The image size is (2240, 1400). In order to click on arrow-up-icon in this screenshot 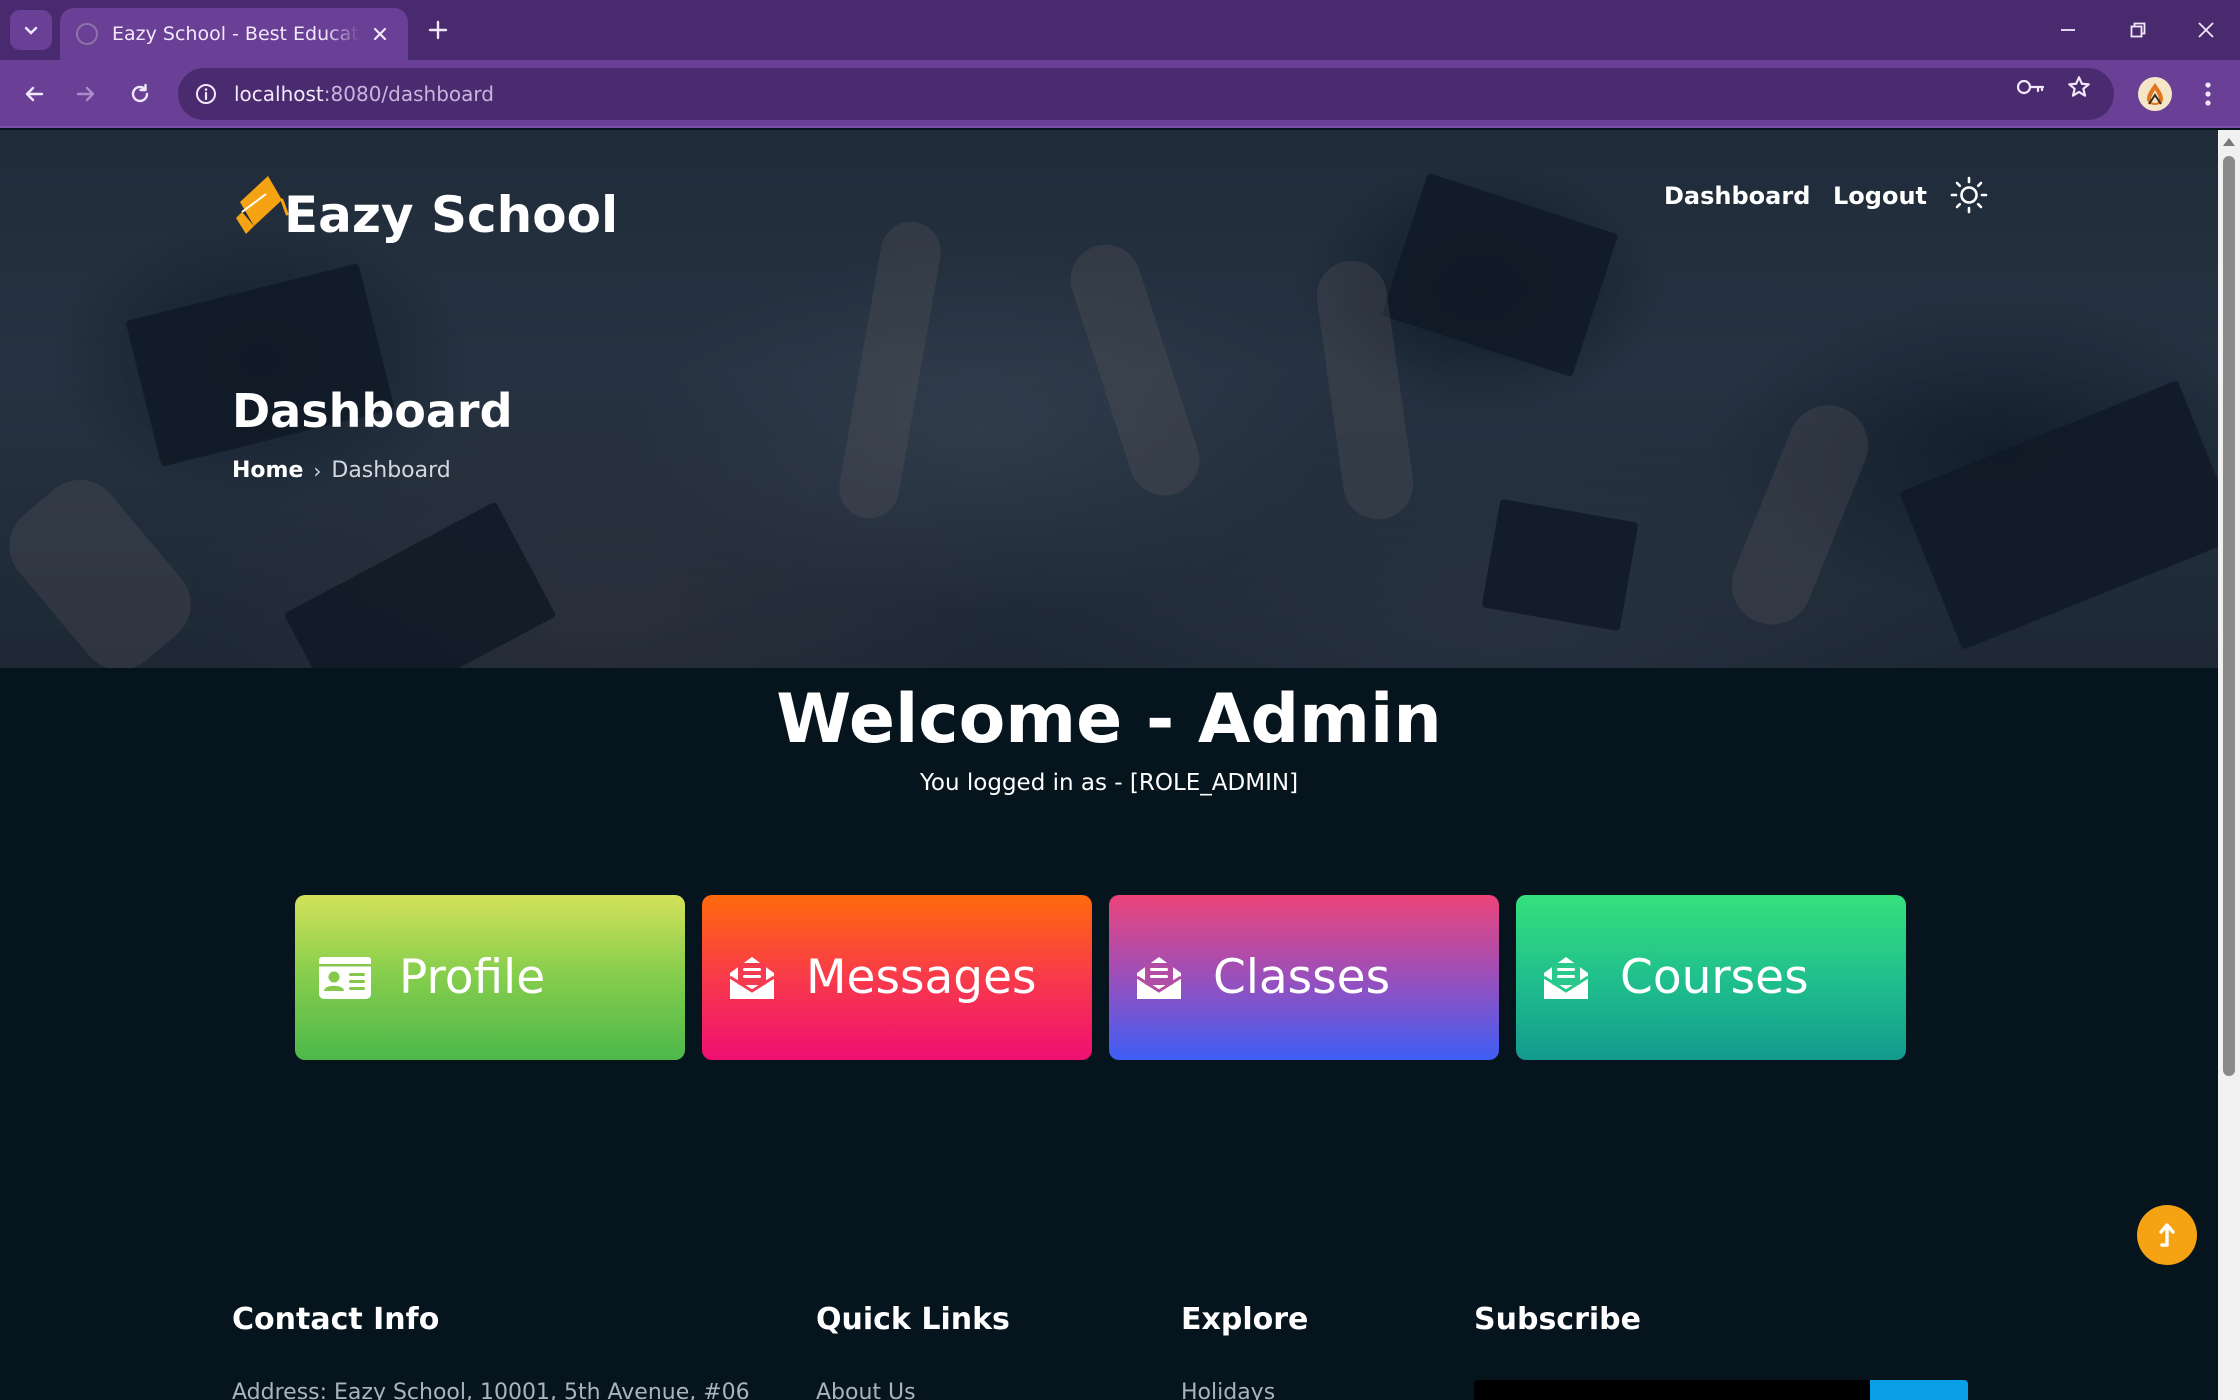, I will do `click(2167, 1235)`.